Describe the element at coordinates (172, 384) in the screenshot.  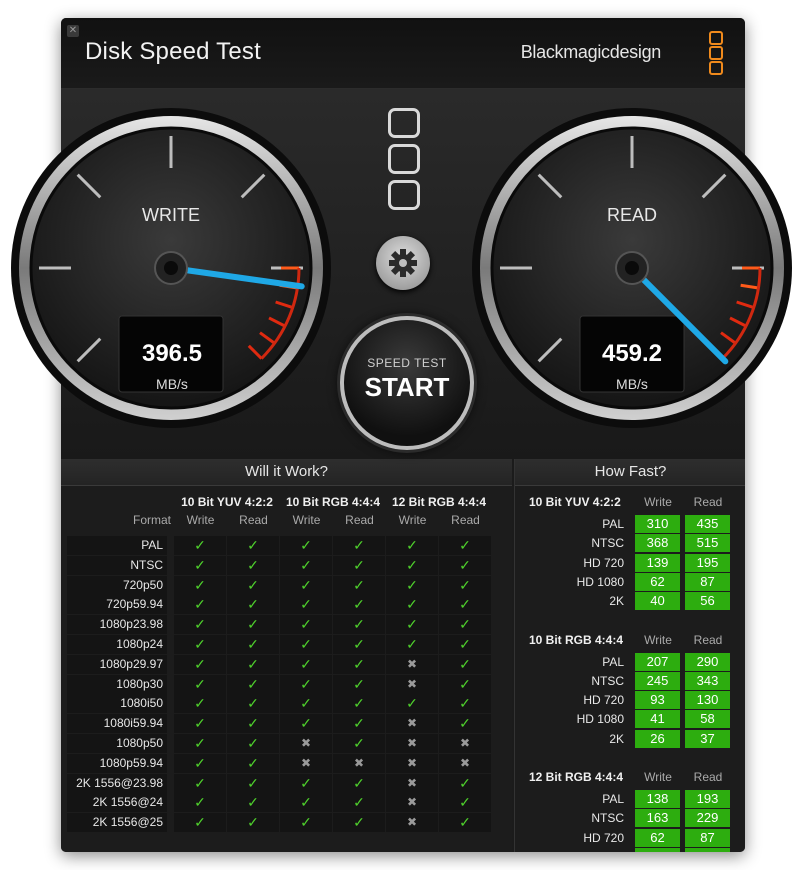
I see `write-unit: MB/s` at that location.